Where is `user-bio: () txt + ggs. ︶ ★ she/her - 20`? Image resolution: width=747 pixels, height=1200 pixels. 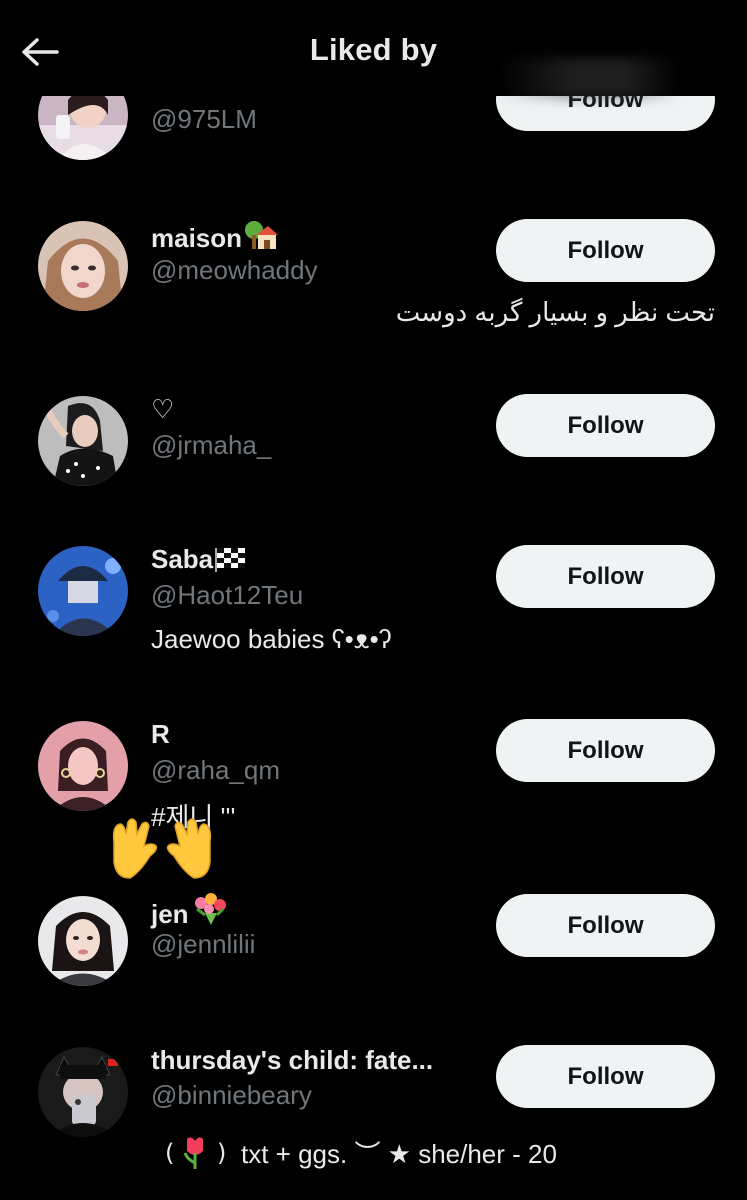 user-bio: () txt + ggs. ︶ ★ she/her - 20 is located at coordinates (361, 1155).